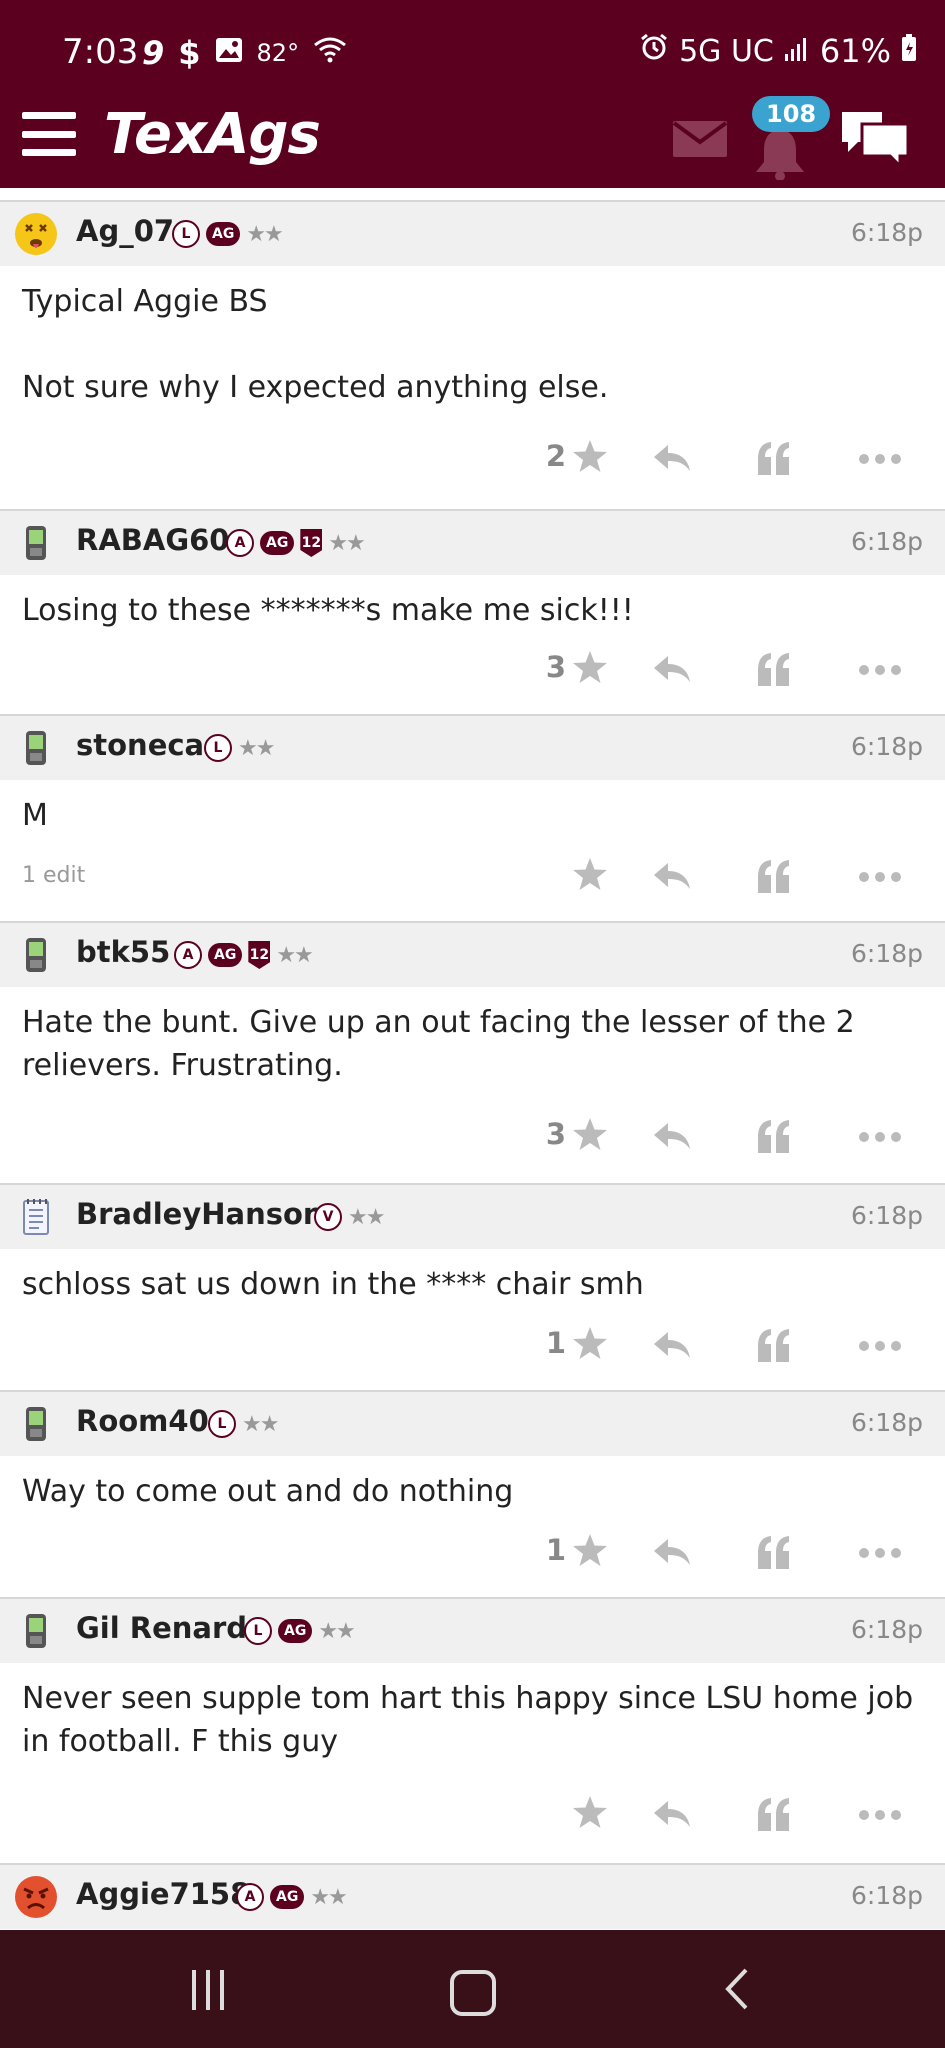  I want to click on rank-stars-icon: ★★, so click(256, 748).